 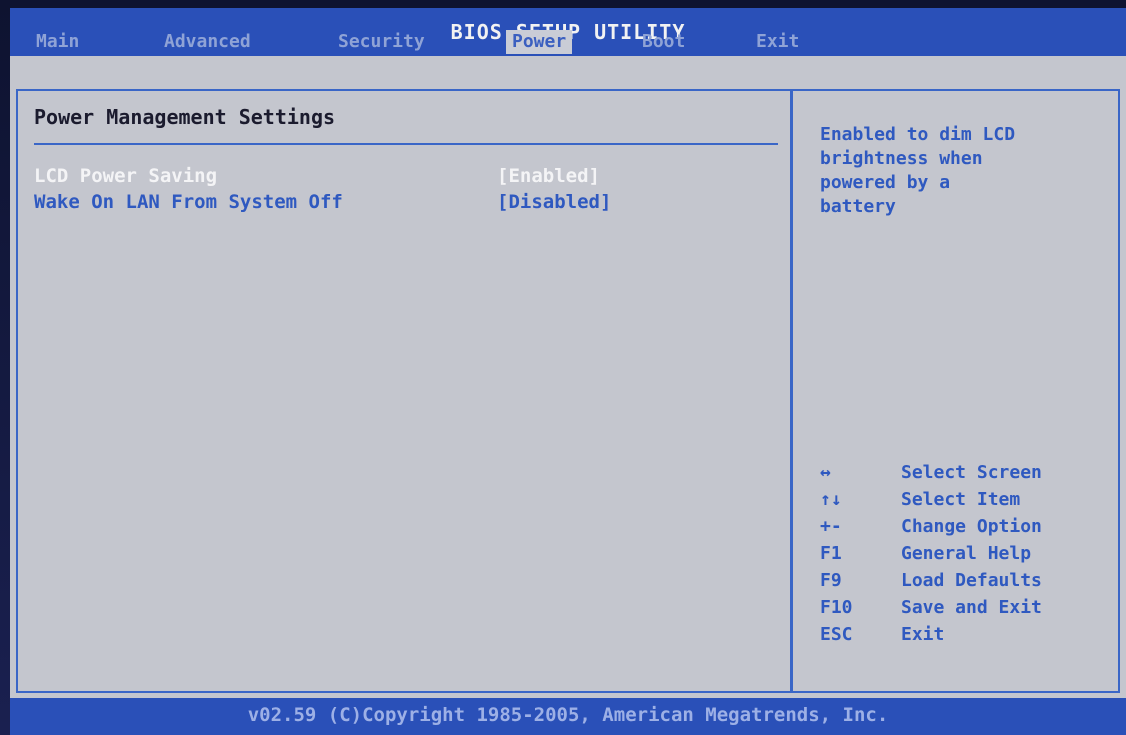 I want to click on section-title: Power Management Settings, so click(x=185, y=117).